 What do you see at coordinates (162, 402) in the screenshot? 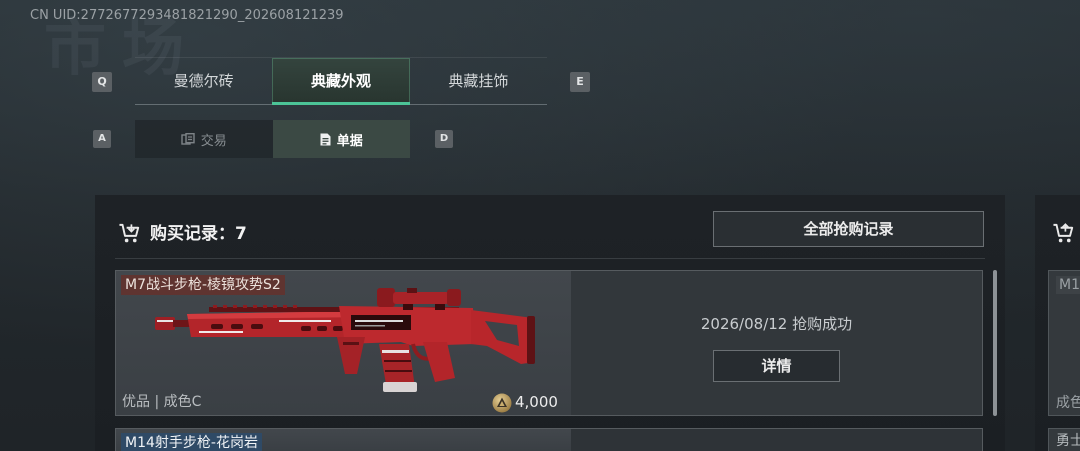
I see `item-quality: 优品 | 成色C` at bounding box center [162, 402].